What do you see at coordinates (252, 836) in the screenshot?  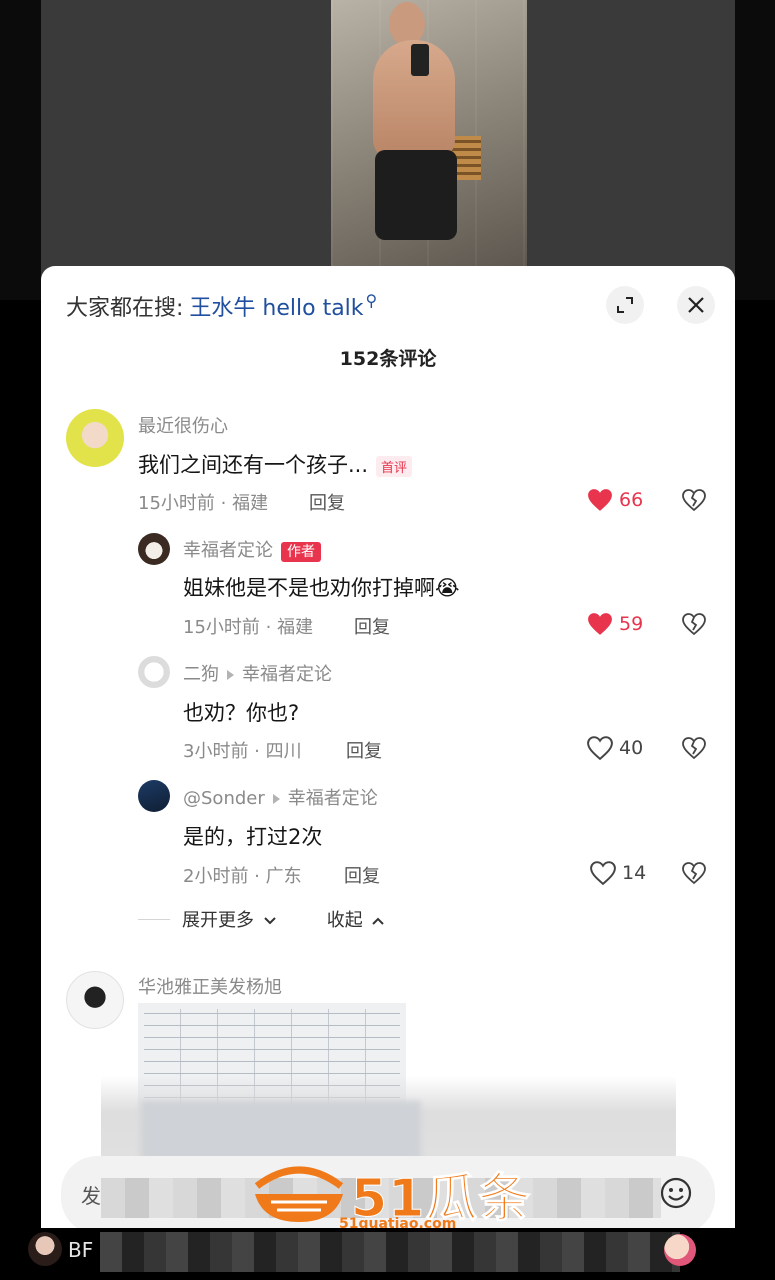 I see `comment-text: 是的，打过2次` at bounding box center [252, 836].